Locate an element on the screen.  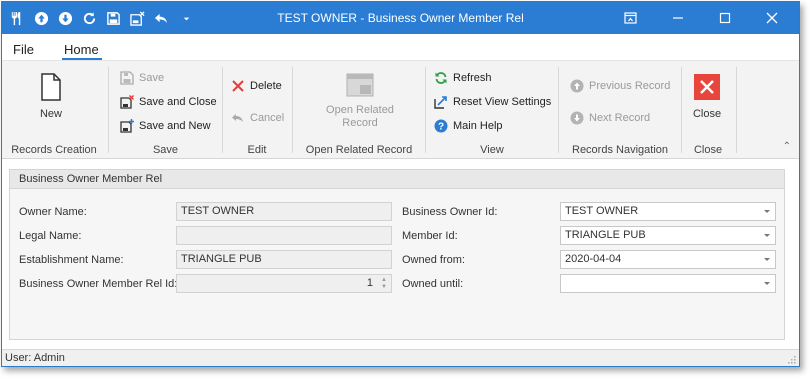
new-label: New is located at coordinates (50, 114).